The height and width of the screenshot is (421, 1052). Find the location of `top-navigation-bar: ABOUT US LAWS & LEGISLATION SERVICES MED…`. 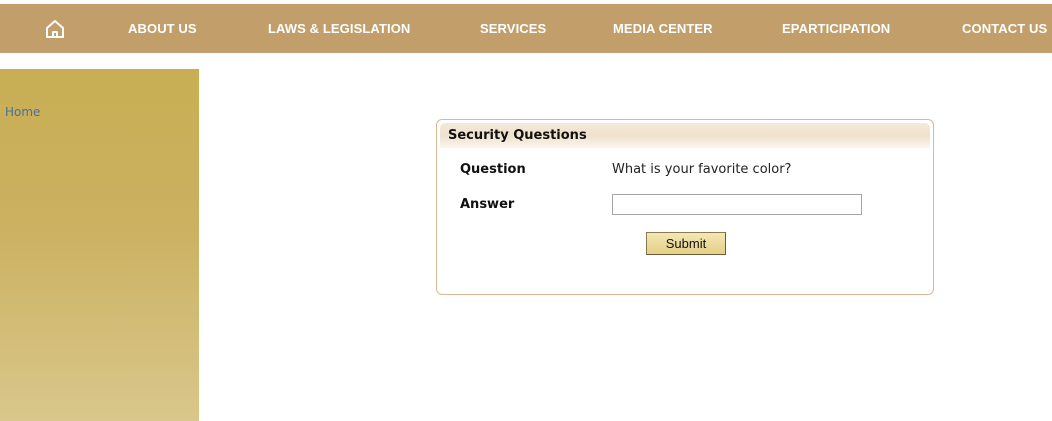

top-navigation-bar: ABOUT US LAWS & LEGISLATION SERVICES MED… is located at coordinates (526, 28).